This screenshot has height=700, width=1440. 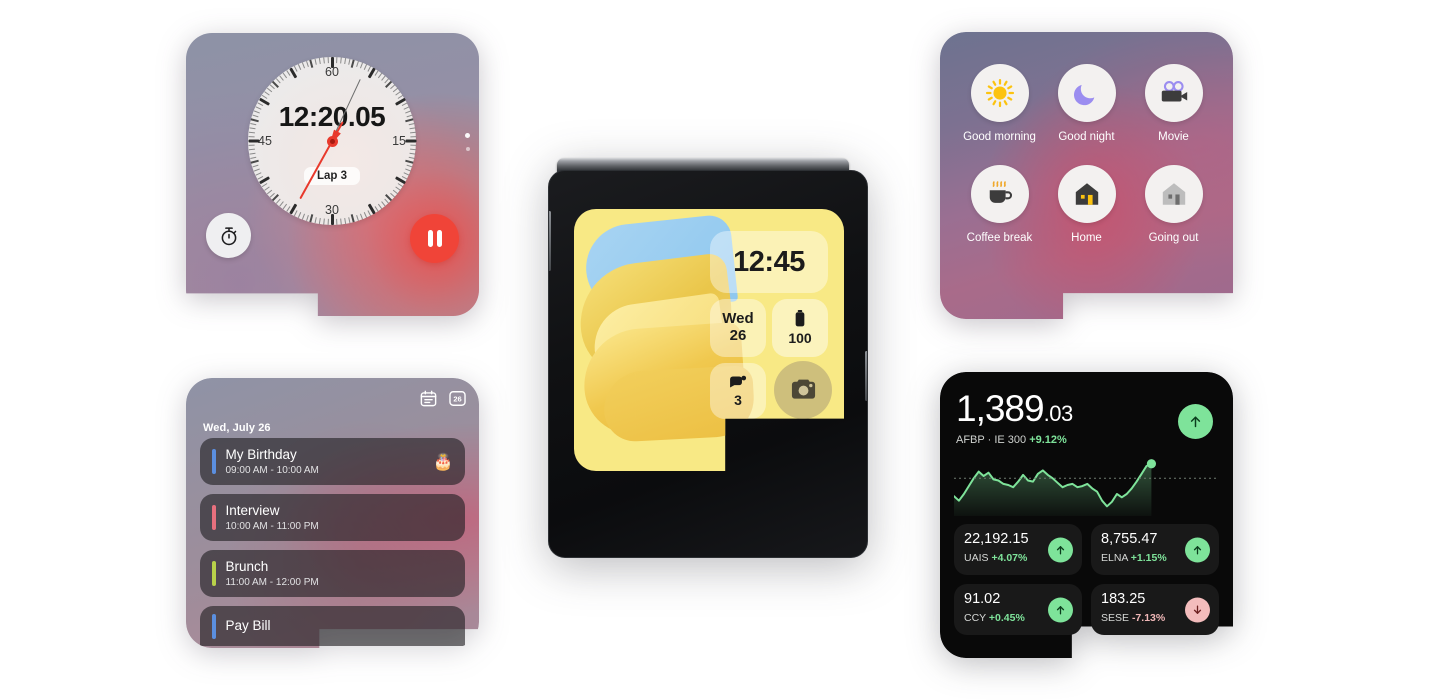 I want to click on routine-item: Good night, so click(x=1086, y=103).